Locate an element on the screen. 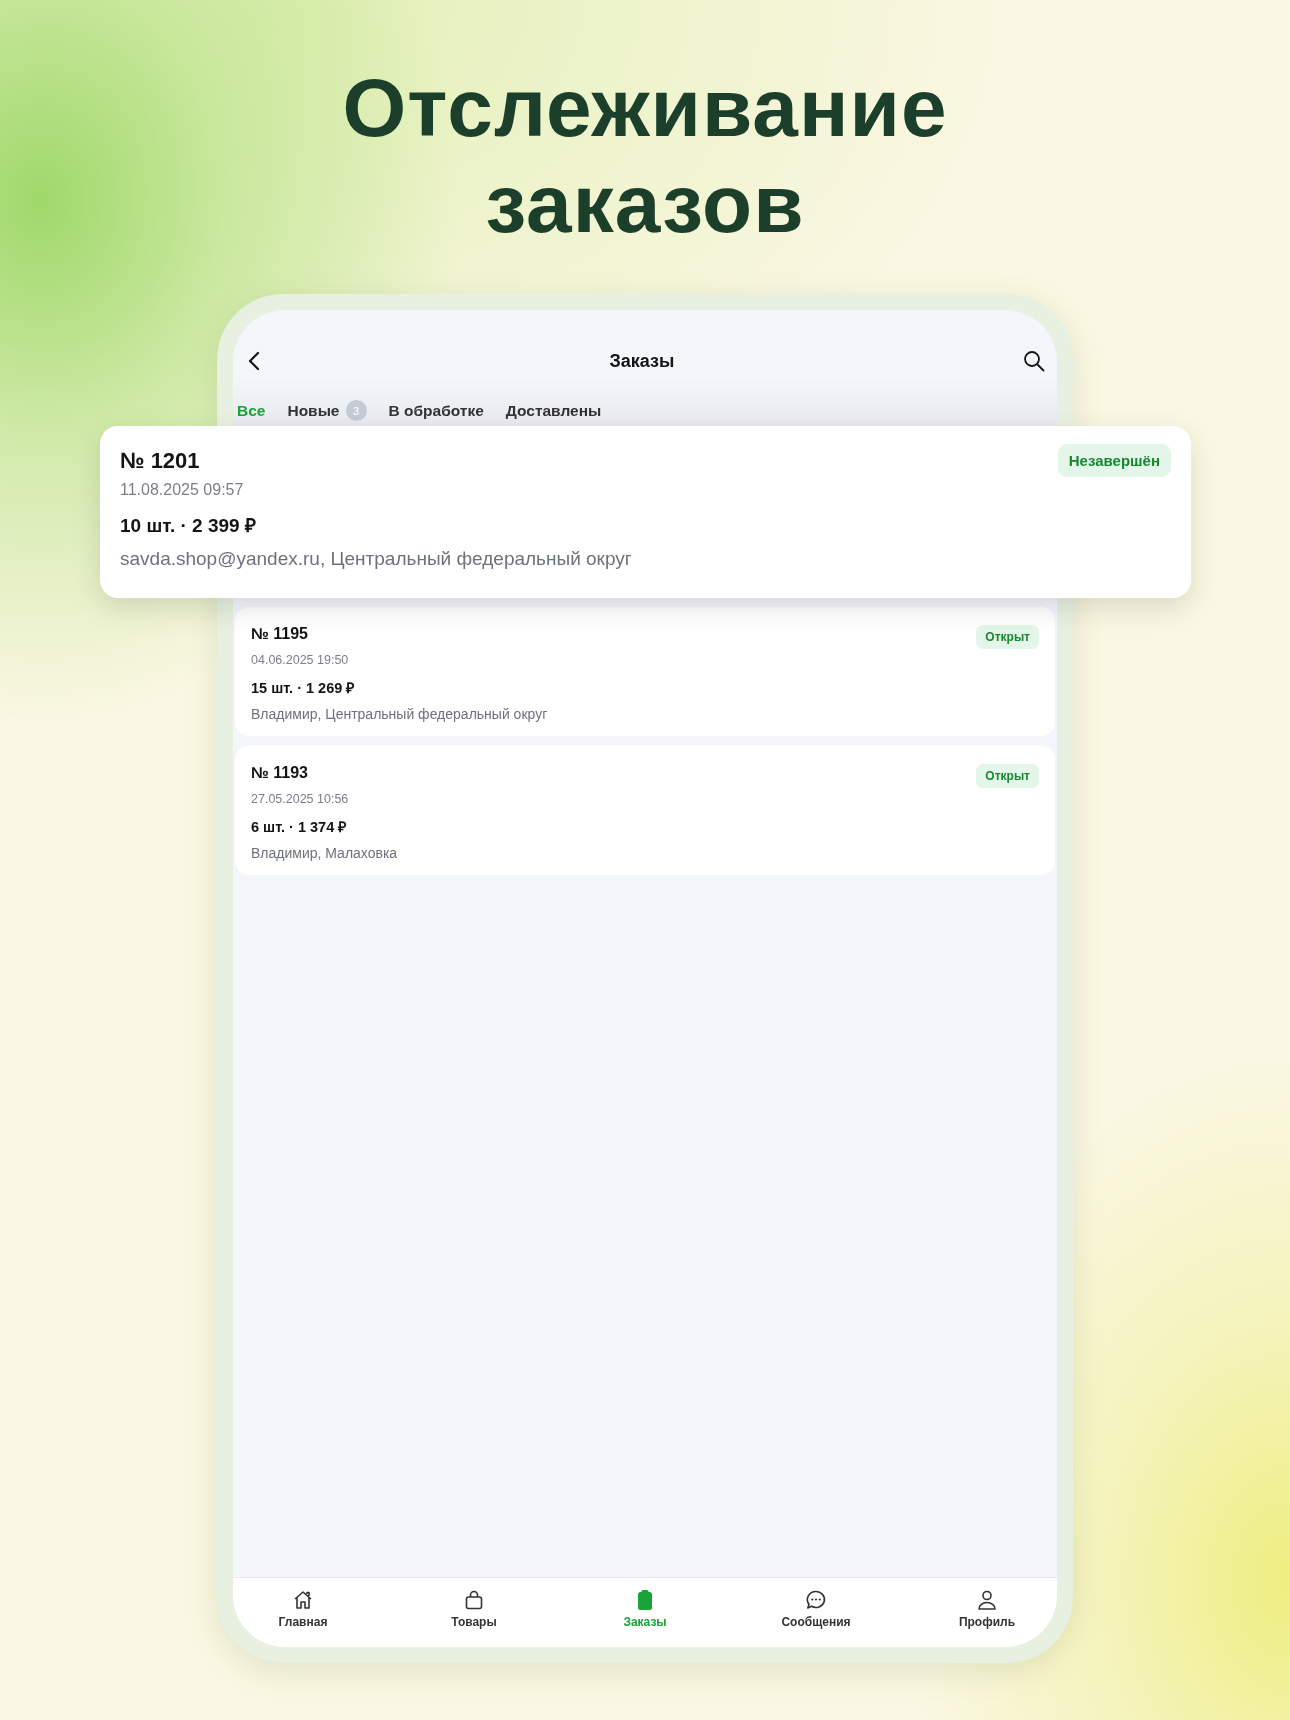 This screenshot has height=1720, width=1290. chat-bubble-icon is located at coordinates (816, 1600).